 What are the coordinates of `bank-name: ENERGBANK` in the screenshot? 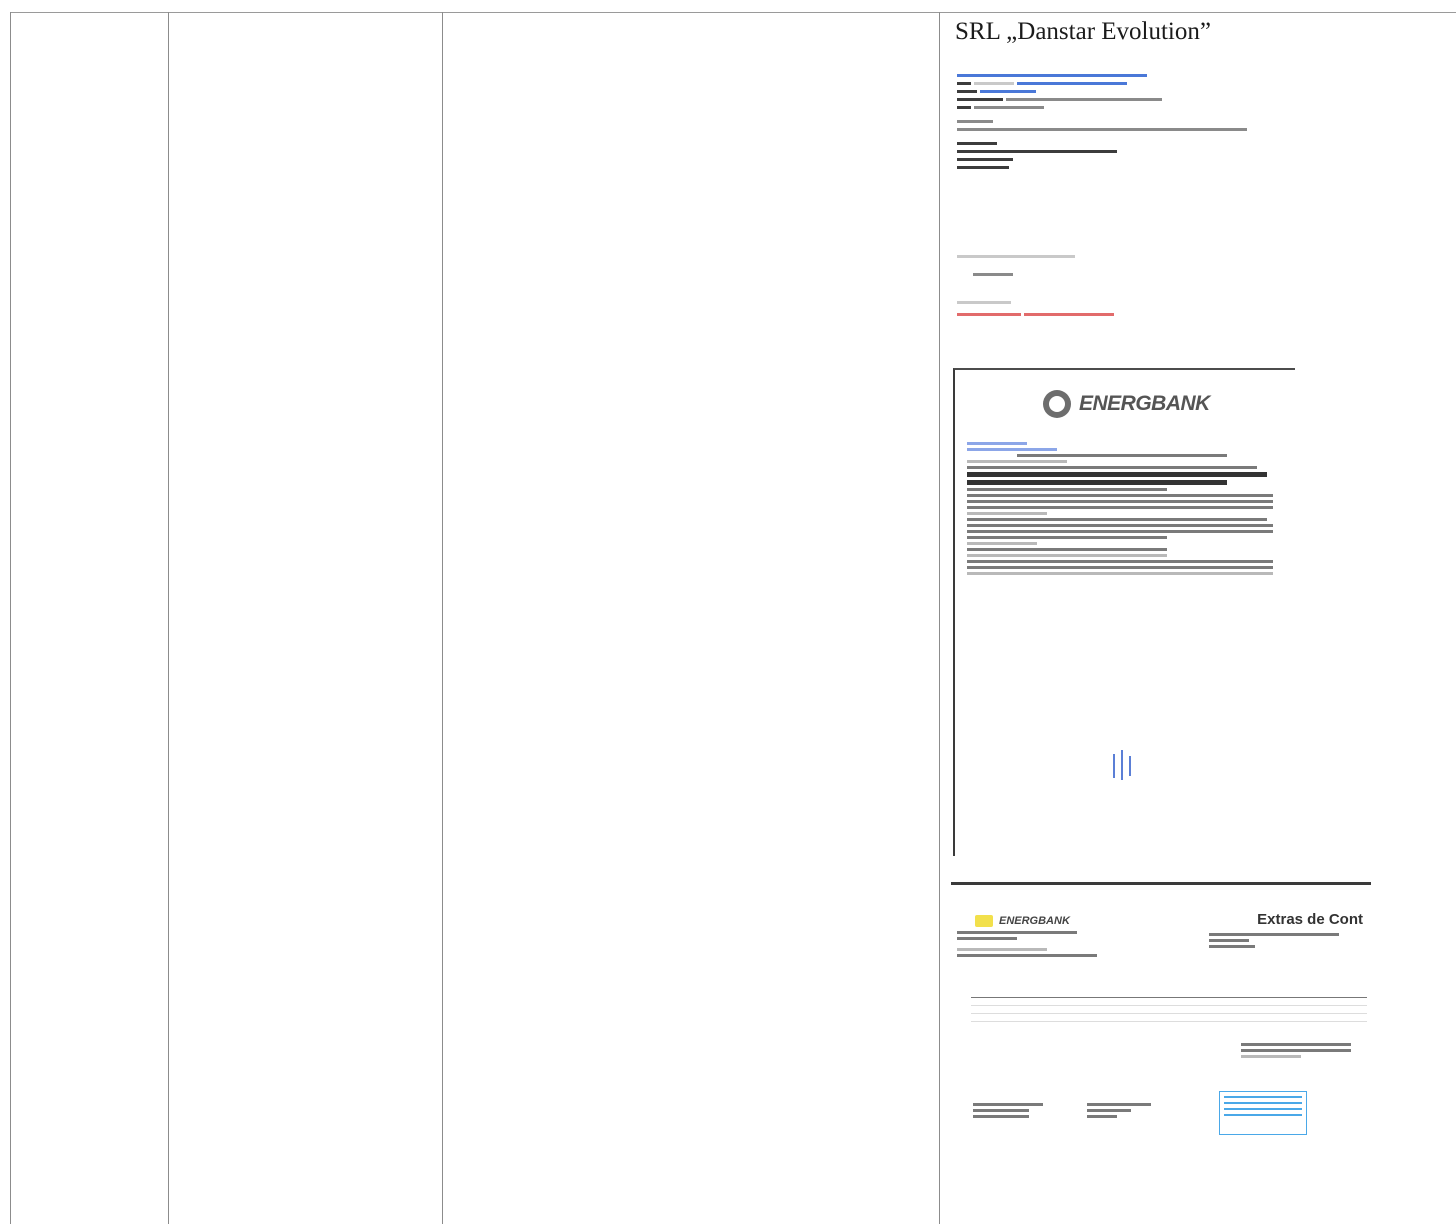 It's located at (1144, 403).